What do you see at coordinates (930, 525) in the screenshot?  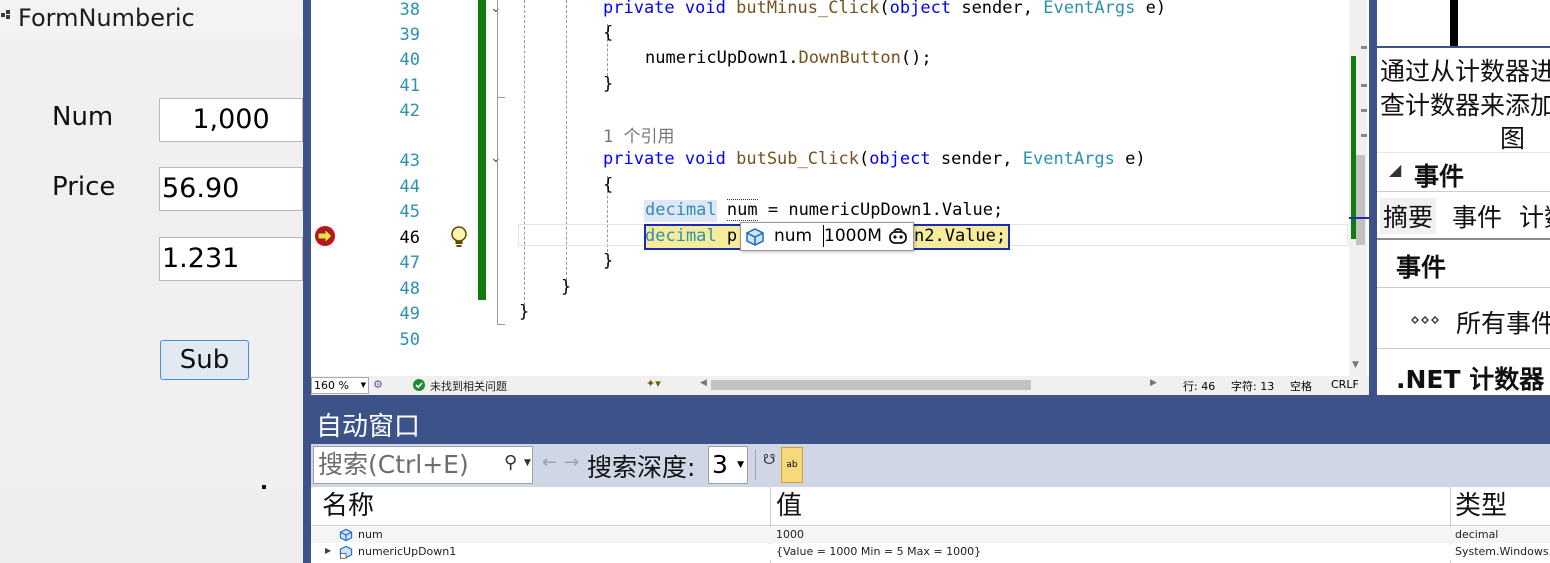 I see `header-divider` at bounding box center [930, 525].